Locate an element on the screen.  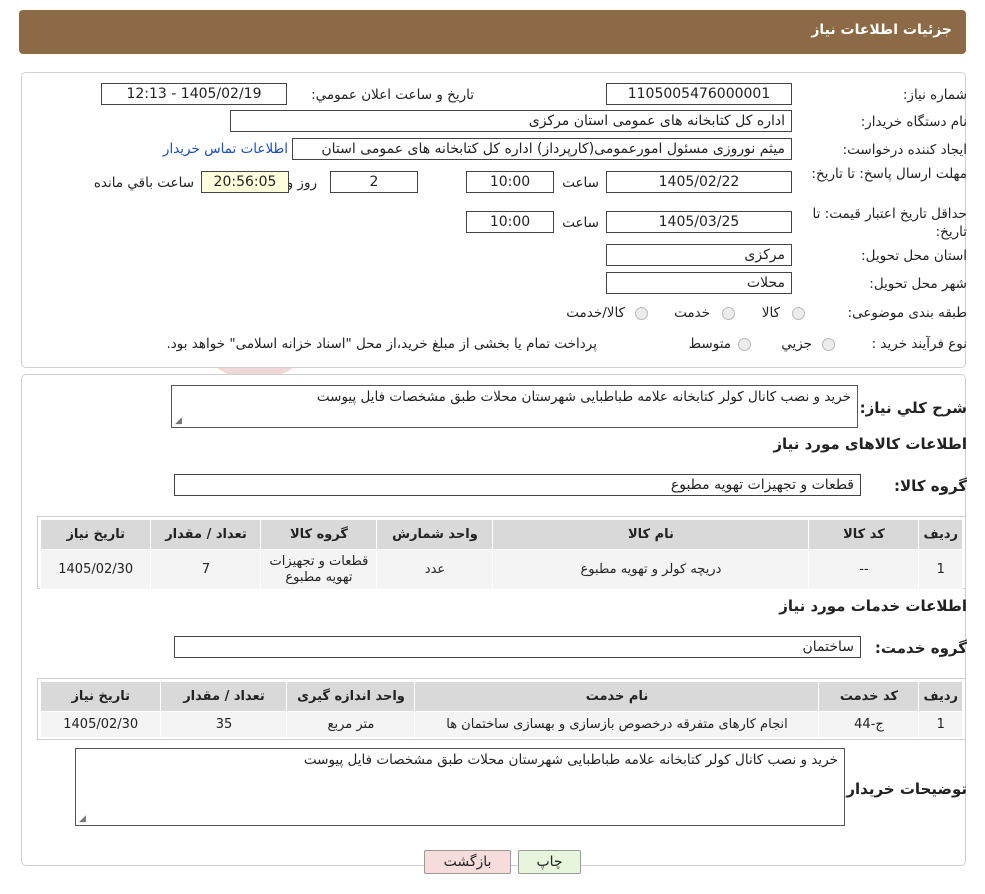
process-medium-radio is located at coordinates (744, 344).